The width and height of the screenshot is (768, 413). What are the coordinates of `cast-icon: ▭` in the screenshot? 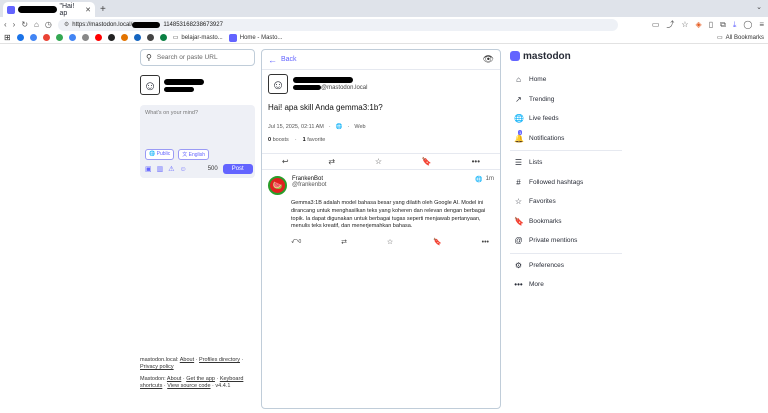 It's located at (656, 24).